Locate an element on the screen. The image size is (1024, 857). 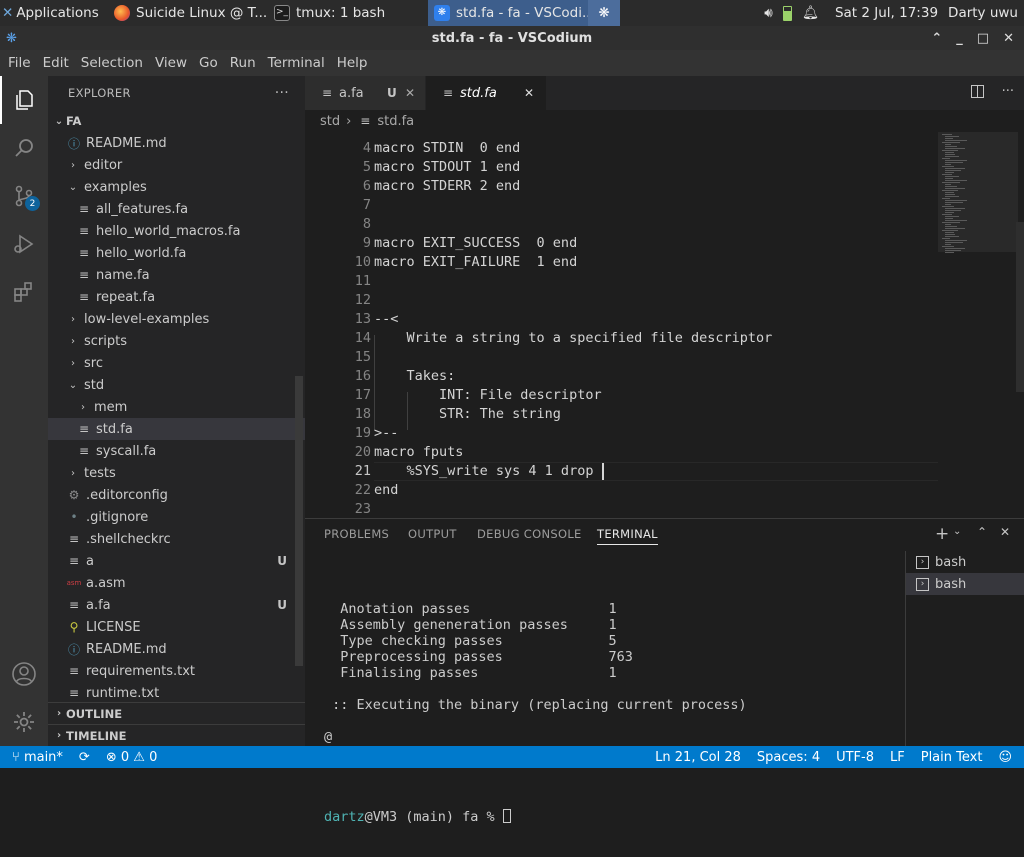
file-row: ≡ name.fa is located at coordinates (176, 275).